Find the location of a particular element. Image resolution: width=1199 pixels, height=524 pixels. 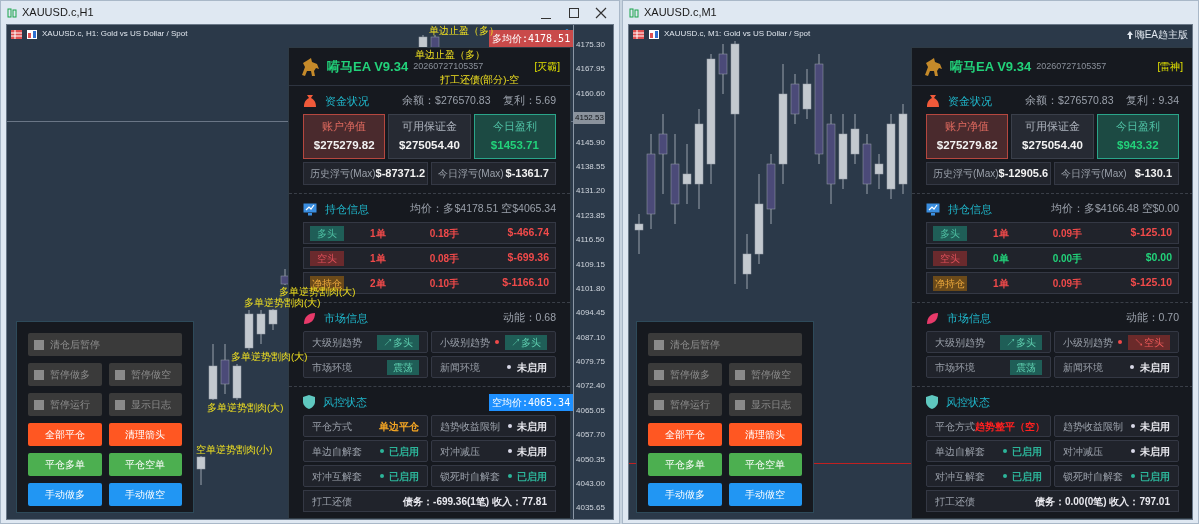

risk-label: 对冲互解套 is located at coordinates (960, 476).